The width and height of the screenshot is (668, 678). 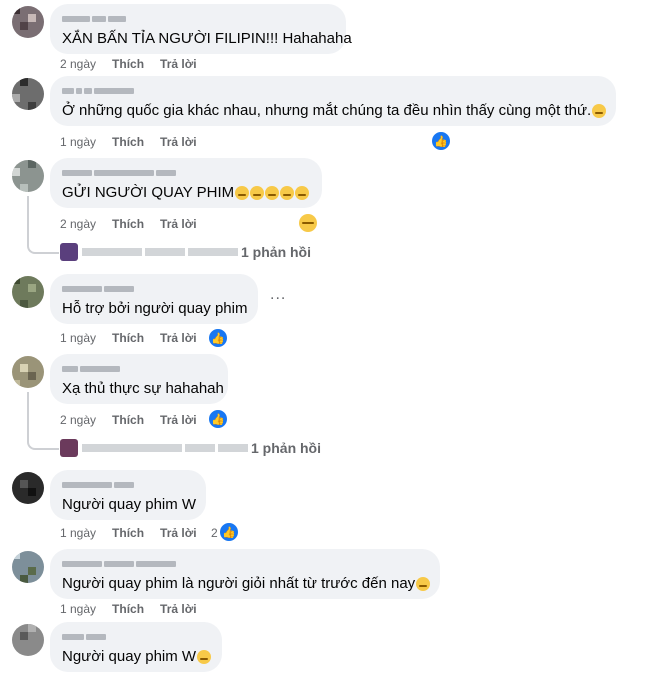 I want to click on comment-bubble: GỬI NGƯỜI QUAY PHIM, so click(x=186, y=183).